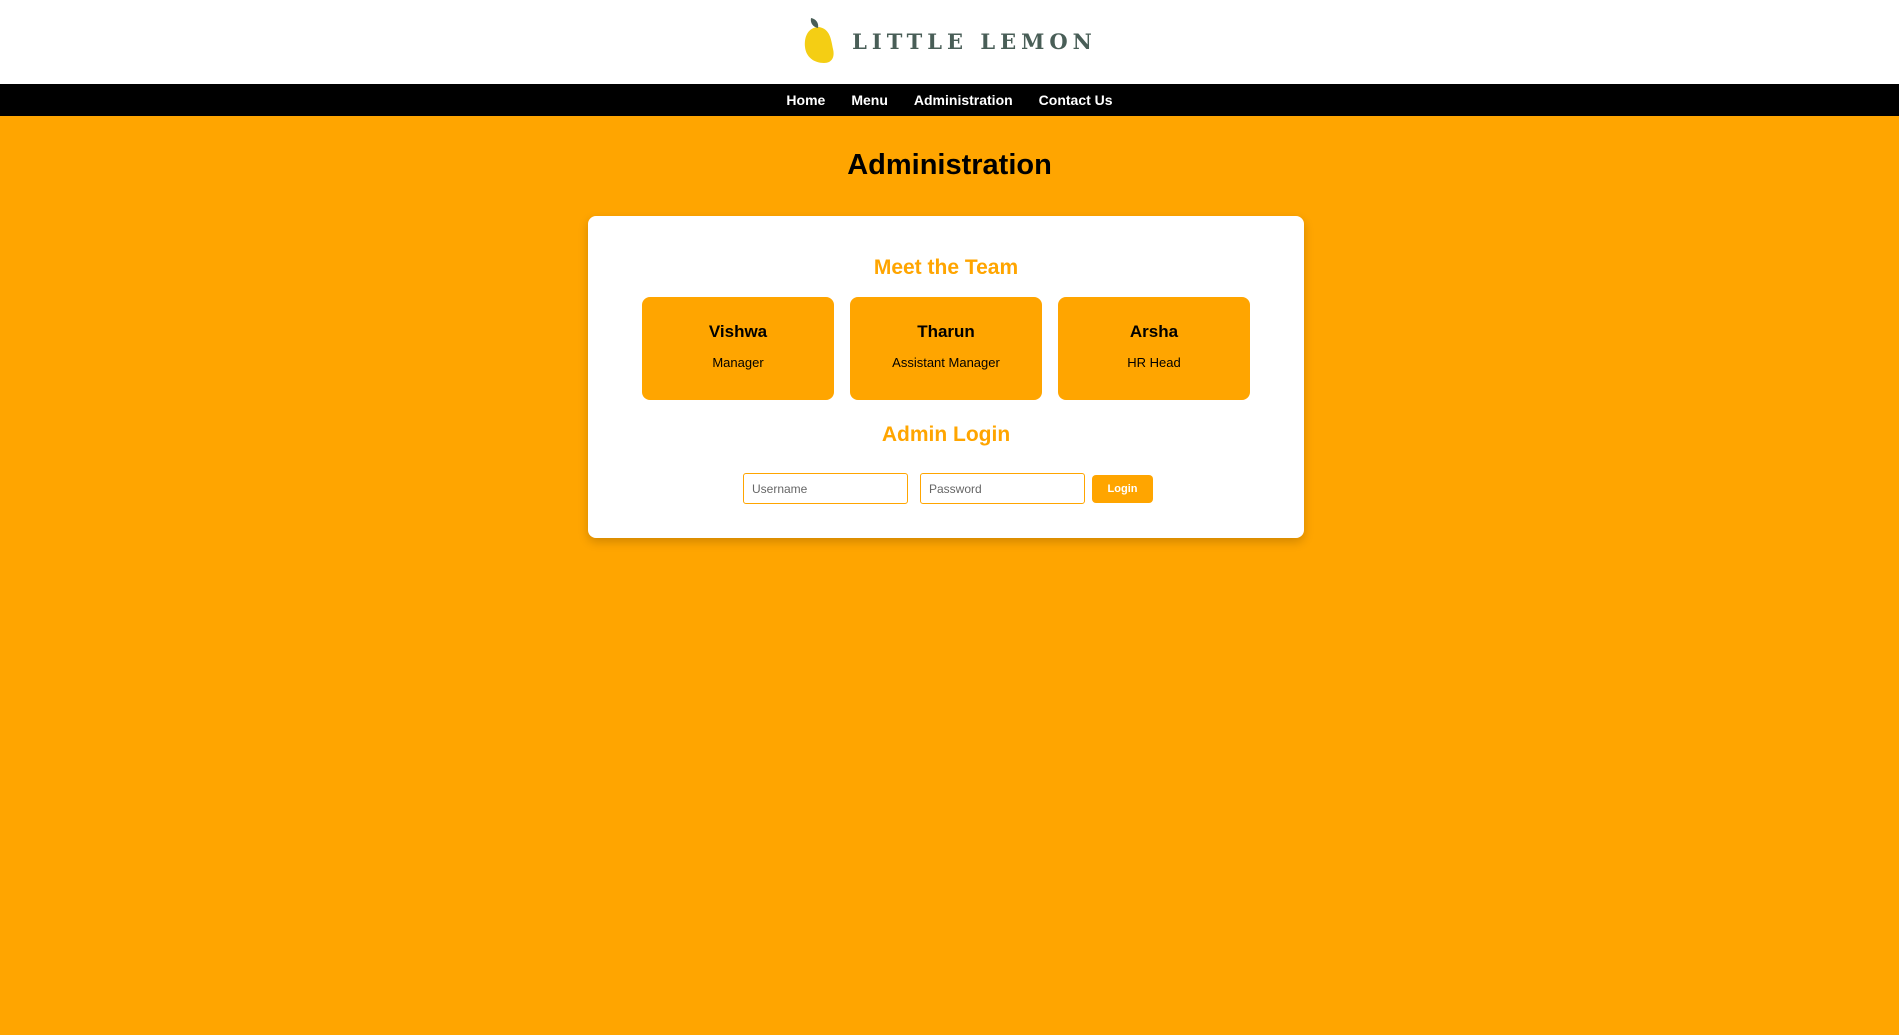 The image size is (1899, 1035). What do you see at coordinates (738, 362) in the screenshot?
I see `member-role: Manager` at bounding box center [738, 362].